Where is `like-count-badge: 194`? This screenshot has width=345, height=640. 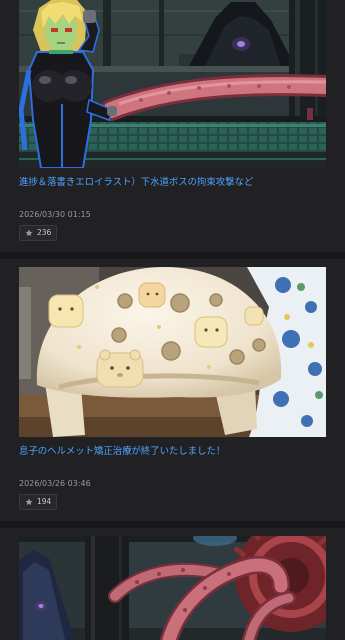
like-count-badge: 194 is located at coordinates (38, 502).